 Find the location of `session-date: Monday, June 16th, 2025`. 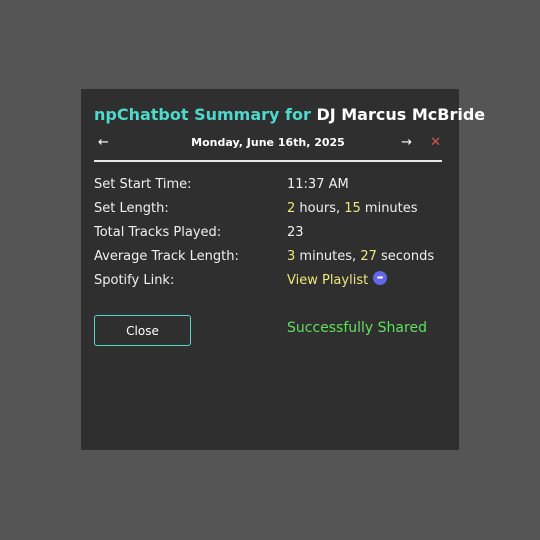

session-date: Monday, June 16th, 2025 is located at coordinates (268, 142).